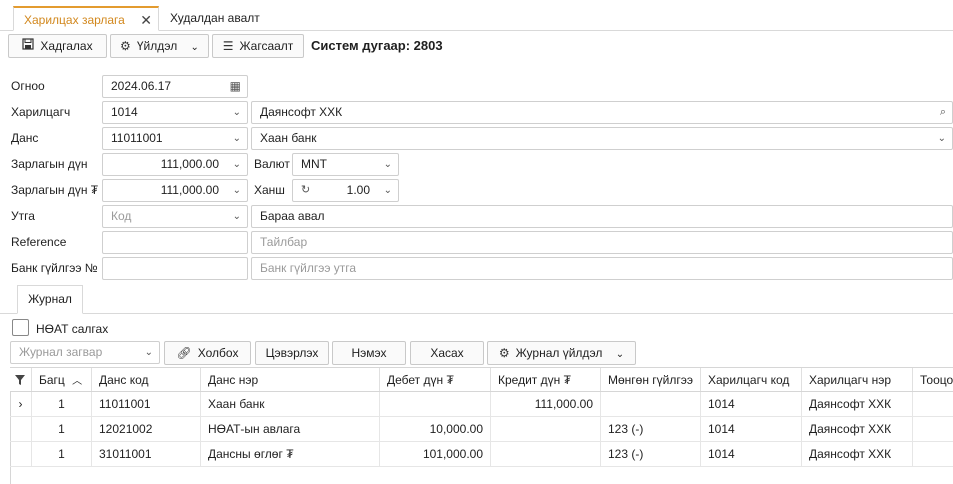  Describe the element at coordinates (175, 112) in the screenshot. I see `partner-code-select: 1014 ⌄` at that location.